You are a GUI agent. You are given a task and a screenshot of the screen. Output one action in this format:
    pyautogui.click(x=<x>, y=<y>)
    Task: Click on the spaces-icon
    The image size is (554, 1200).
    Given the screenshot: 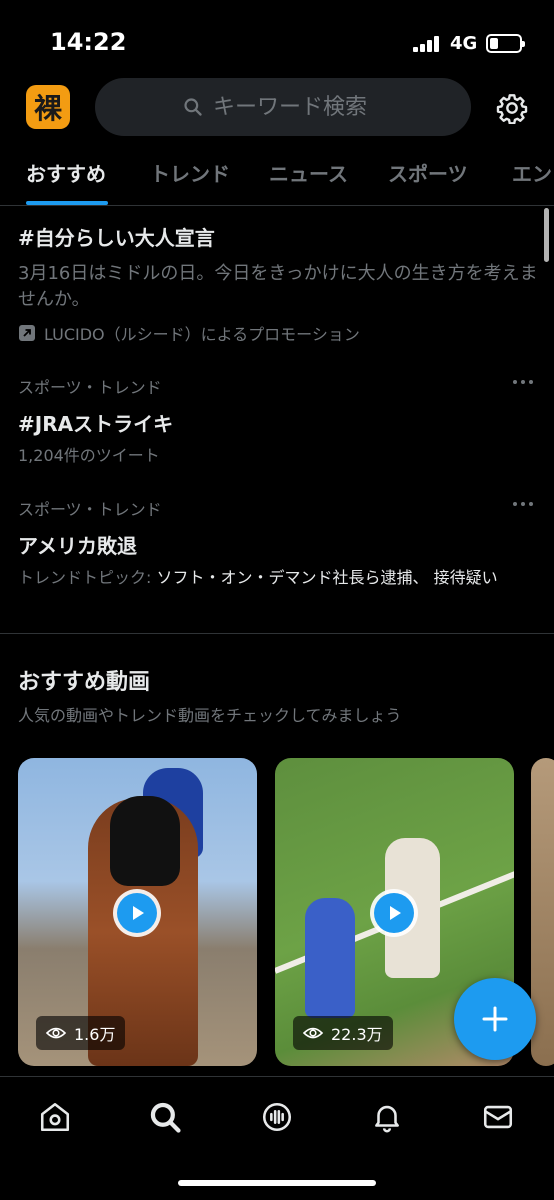 What is the action you would take?
    pyautogui.click(x=277, y=1117)
    